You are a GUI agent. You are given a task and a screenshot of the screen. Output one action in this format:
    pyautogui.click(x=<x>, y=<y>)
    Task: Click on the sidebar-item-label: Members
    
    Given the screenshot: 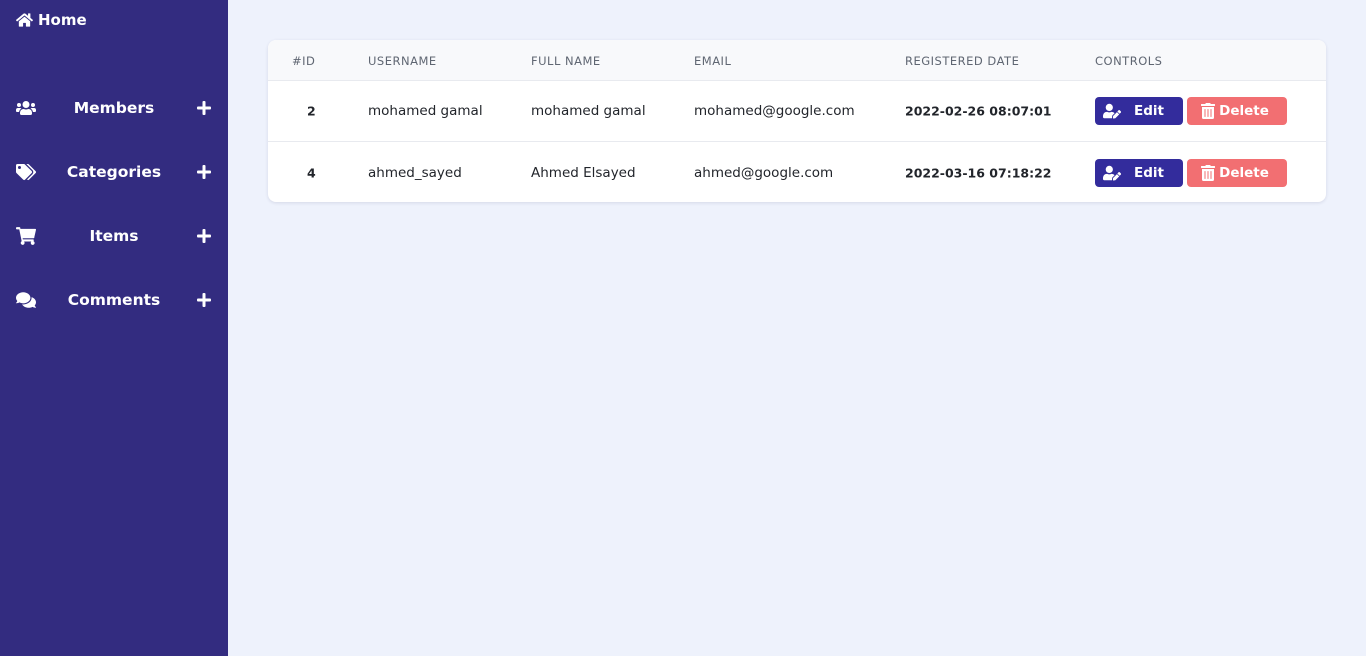 What is the action you would take?
    pyautogui.click(x=114, y=108)
    